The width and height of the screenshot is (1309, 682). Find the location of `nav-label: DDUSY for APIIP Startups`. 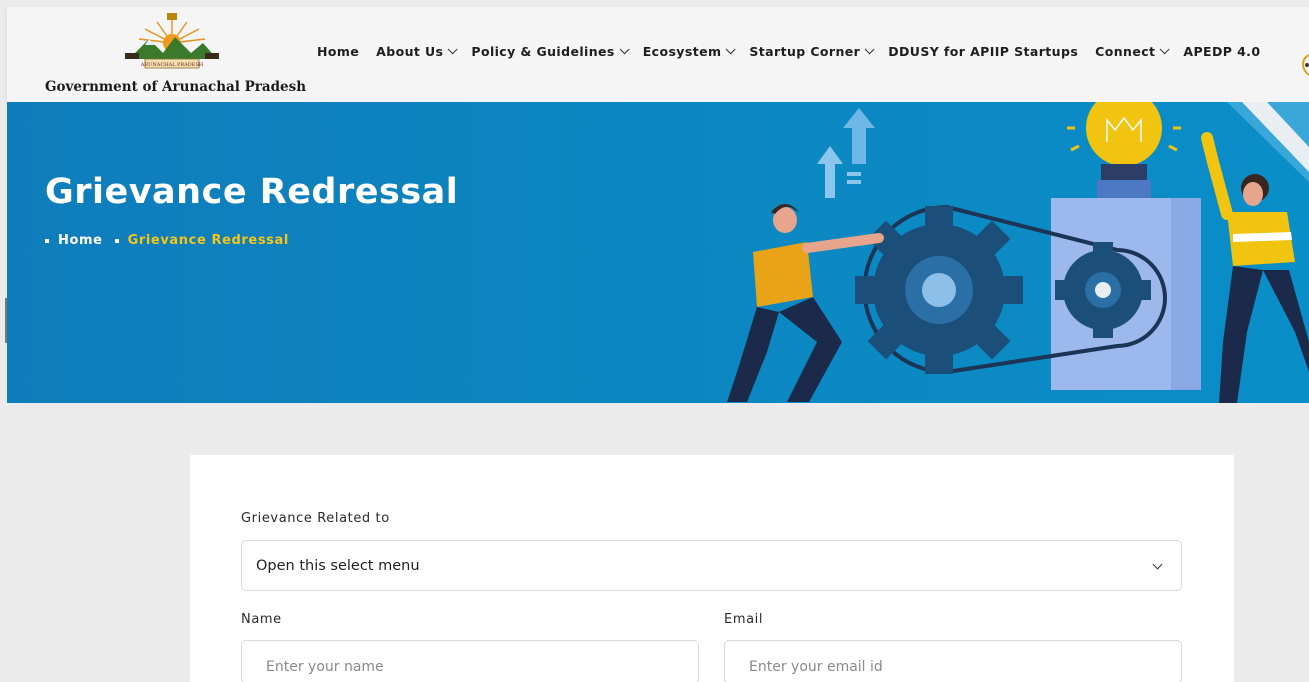

nav-label: DDUSY for APIIP Startups is located at coordinates (983, 51).